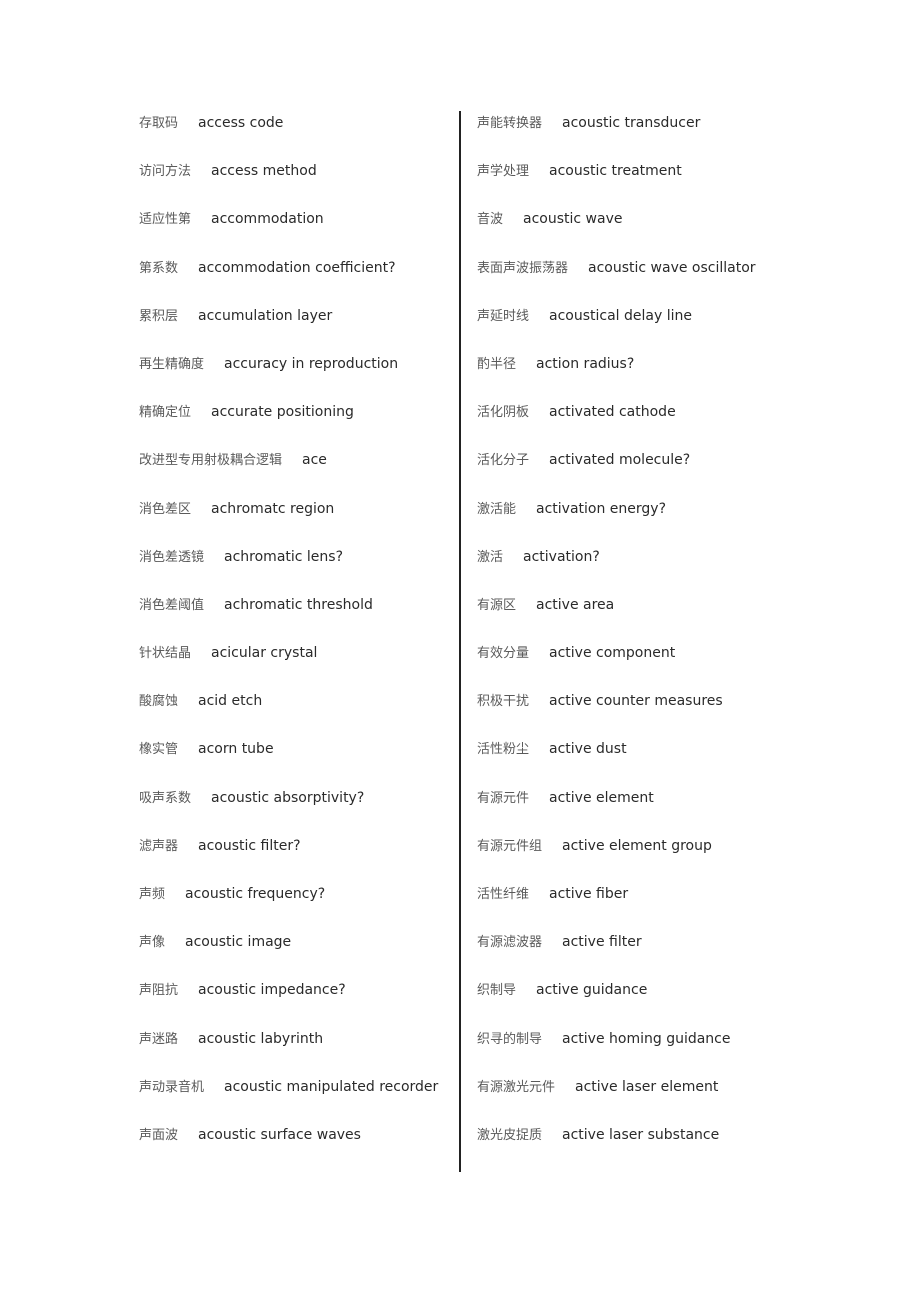 The height and width of the screenshot is (1302, 920). What do you see at coordinates (642, 666) in the screenshot?
I see `glossary-entry: 有效分量 active component` at bounding box center [642, 666].